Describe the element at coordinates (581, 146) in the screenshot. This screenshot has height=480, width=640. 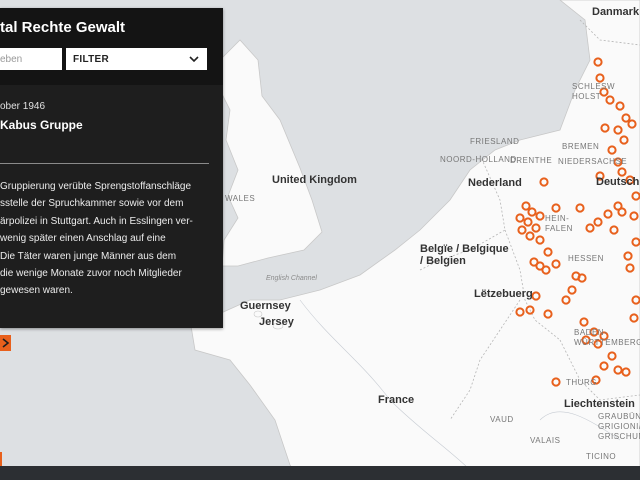
I see `label-bremen: BREMEN` at that location.